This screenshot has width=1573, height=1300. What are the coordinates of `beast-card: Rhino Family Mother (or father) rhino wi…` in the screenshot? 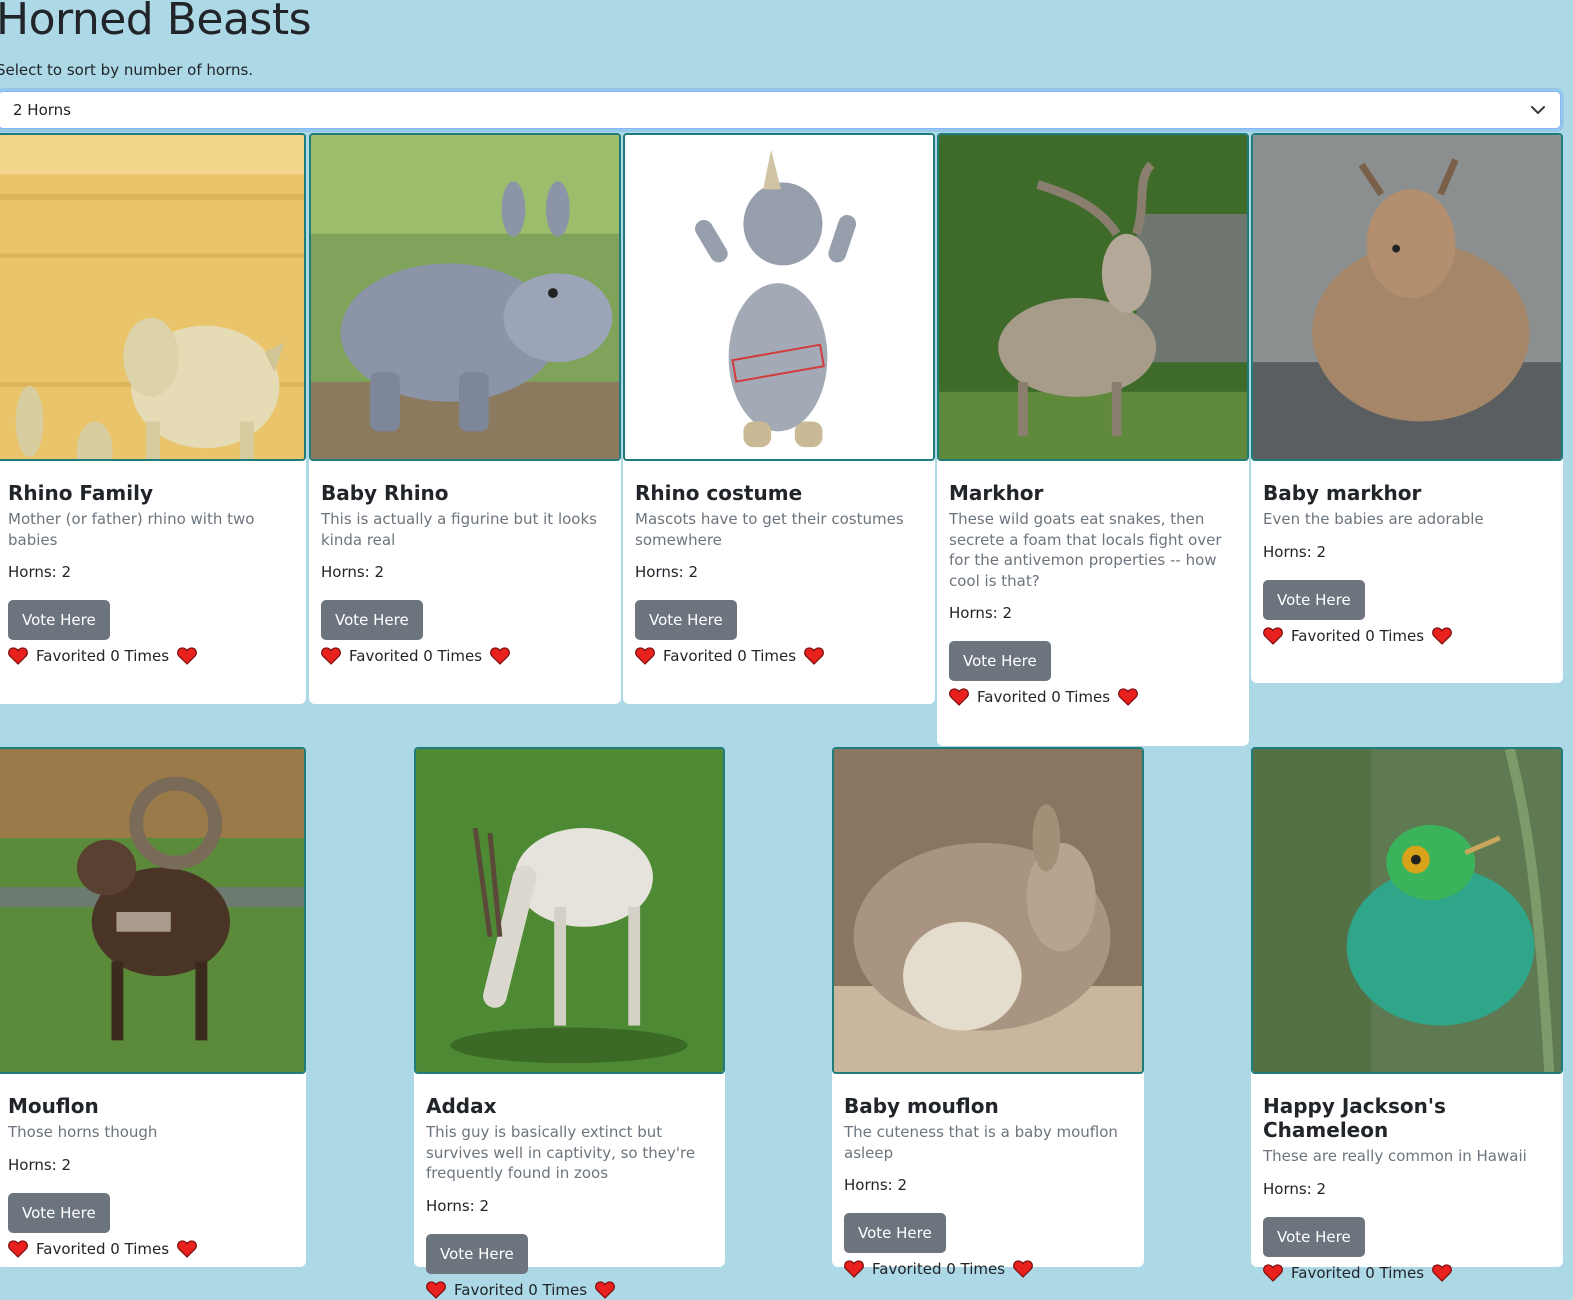 It's located at (153, 418).